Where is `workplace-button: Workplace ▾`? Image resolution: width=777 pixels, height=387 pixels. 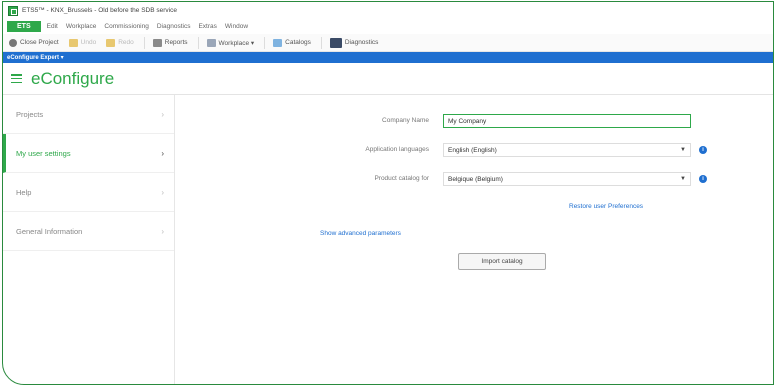
workplace-button: Workplace ▾ is located at coordinates (230, 42).